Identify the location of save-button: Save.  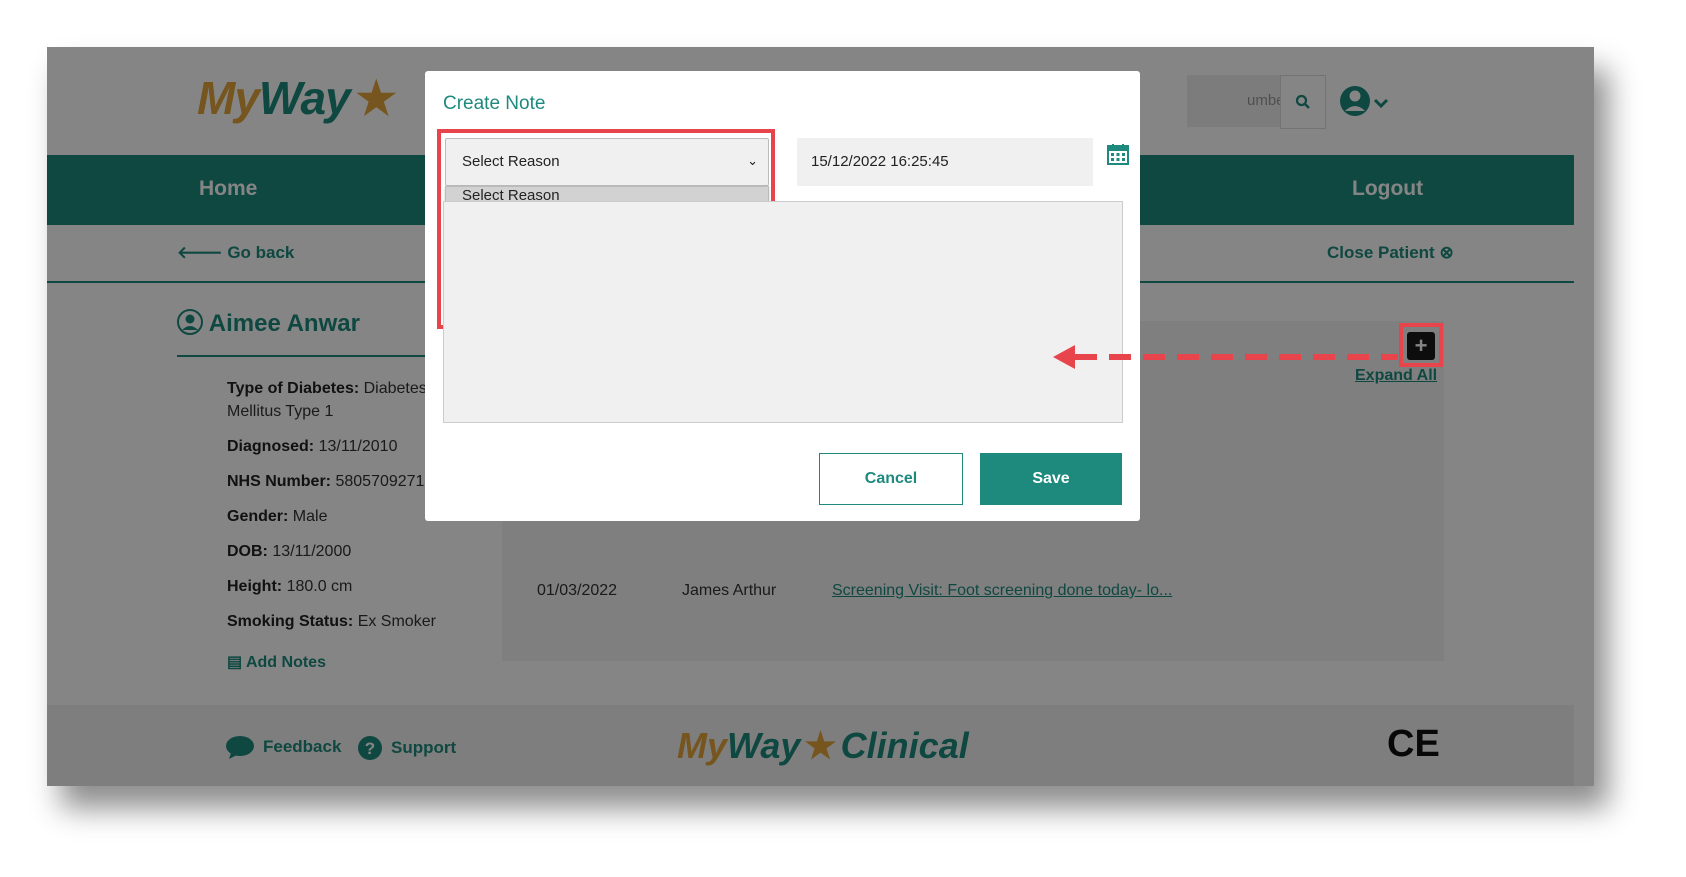
(1051, 479).